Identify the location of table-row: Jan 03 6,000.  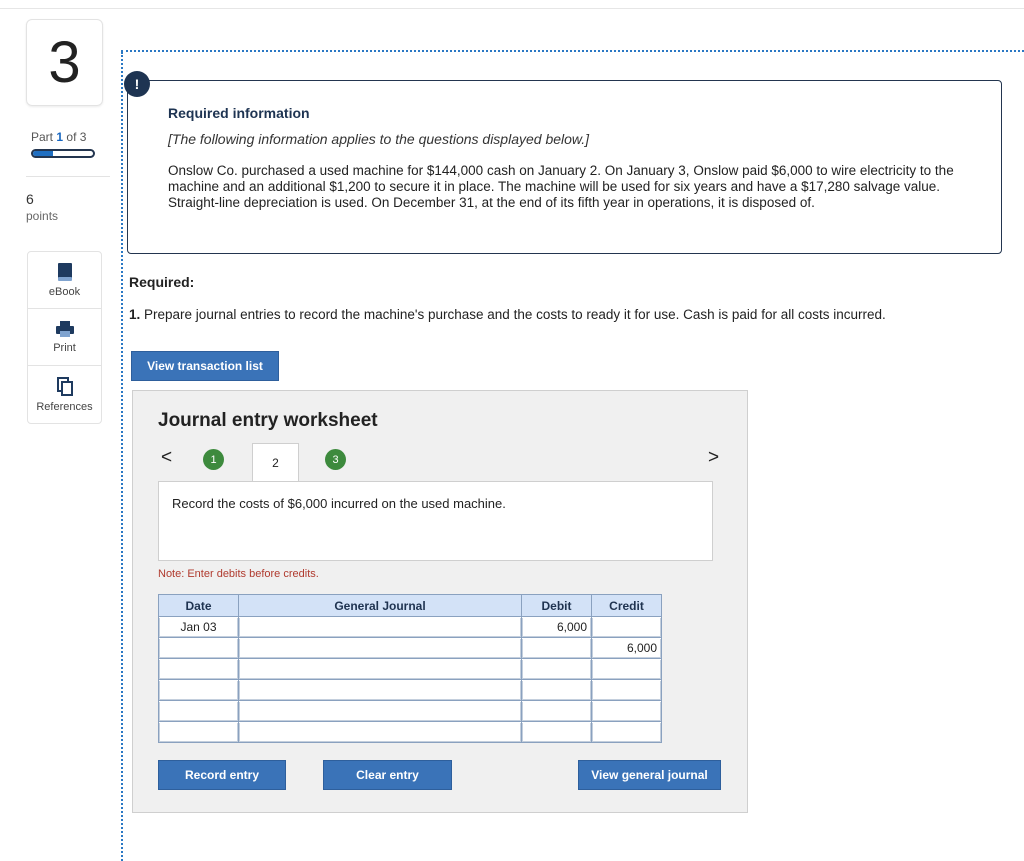
(410, 627).